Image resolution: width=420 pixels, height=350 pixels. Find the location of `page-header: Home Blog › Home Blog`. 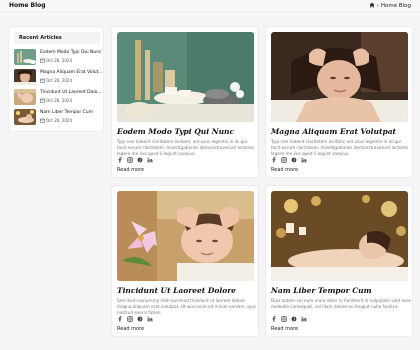

page-header: Home Blog › Home Blog is located at coordinates (210, 6).